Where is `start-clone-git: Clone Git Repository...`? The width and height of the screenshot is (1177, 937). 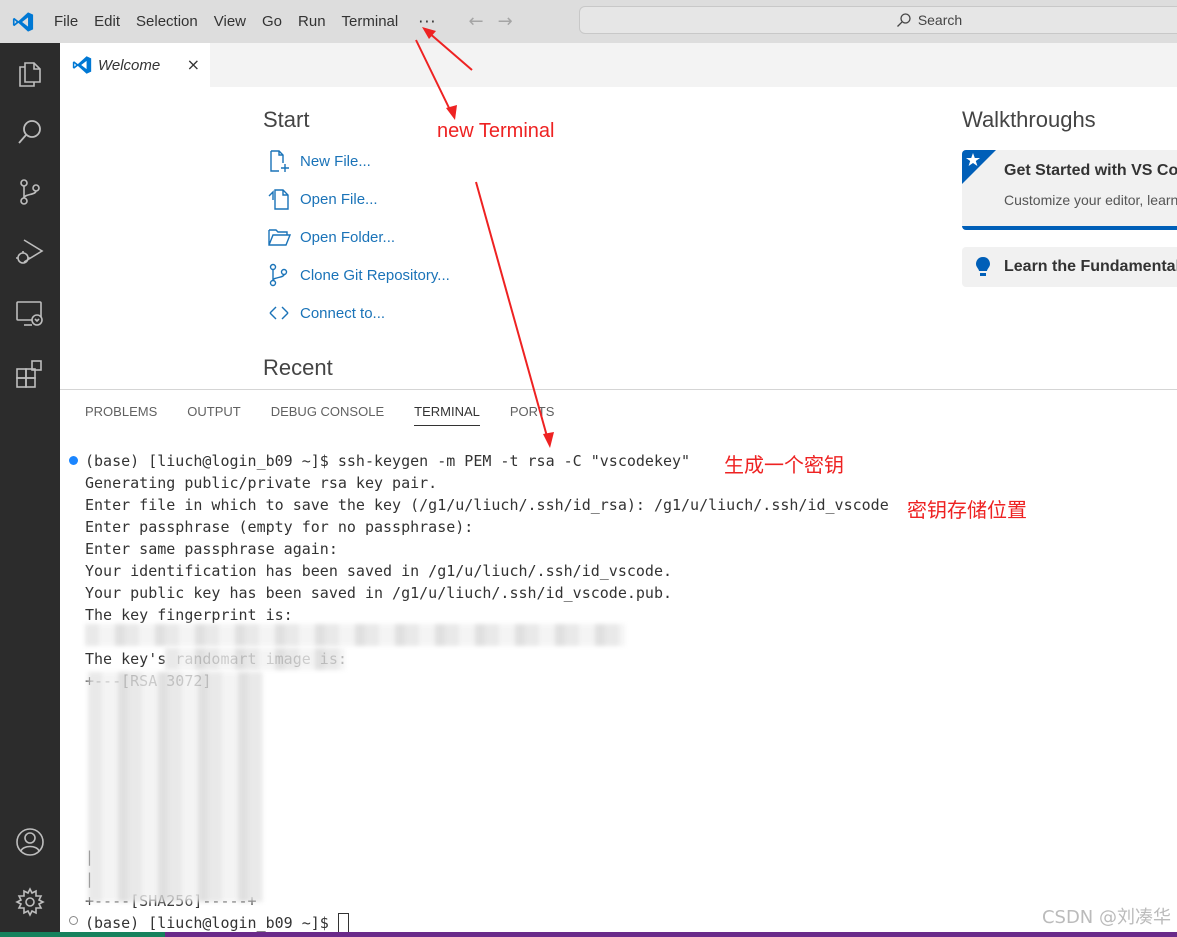 start-clone-git: Clone Git Repository... is located at coordinates (358, 275).